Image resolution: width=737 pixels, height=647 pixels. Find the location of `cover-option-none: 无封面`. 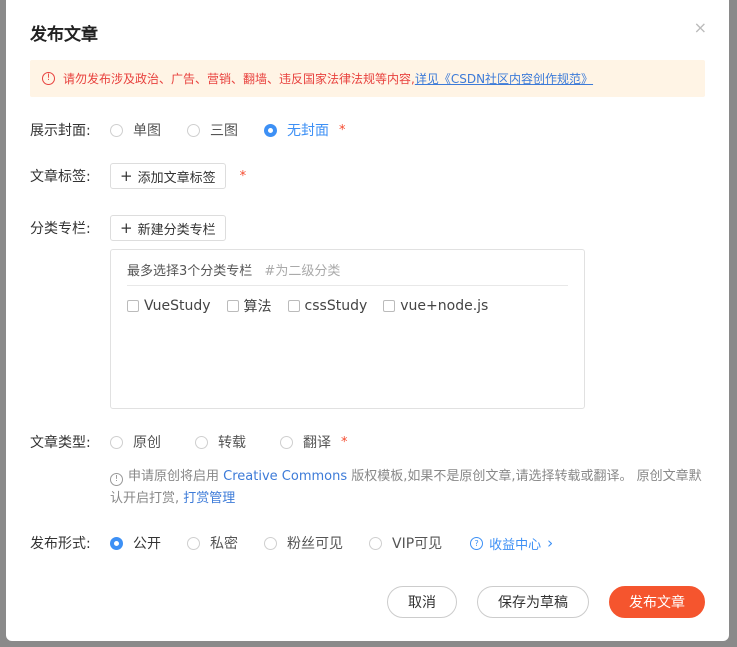

cover-option-none: 无封面 is located at coordinates (296, 130).